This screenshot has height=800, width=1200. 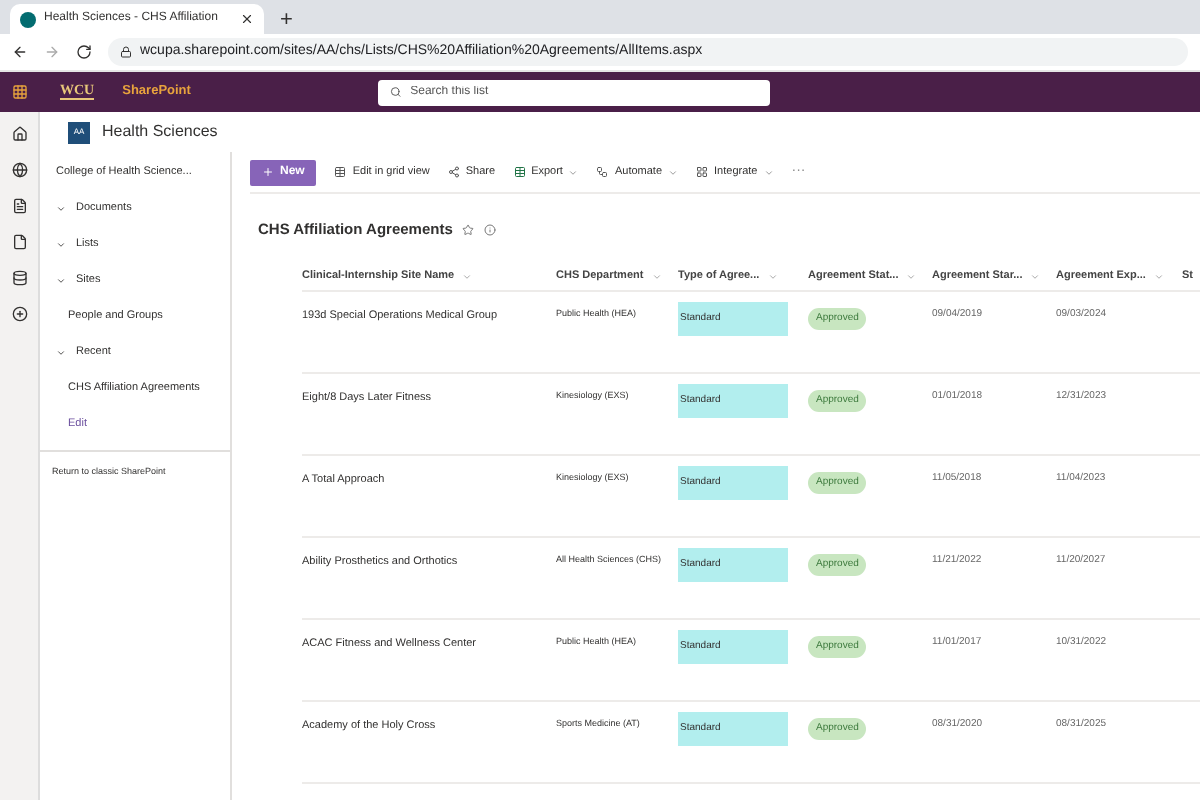 I want to click on create-icon, so click(x=19, y=314).